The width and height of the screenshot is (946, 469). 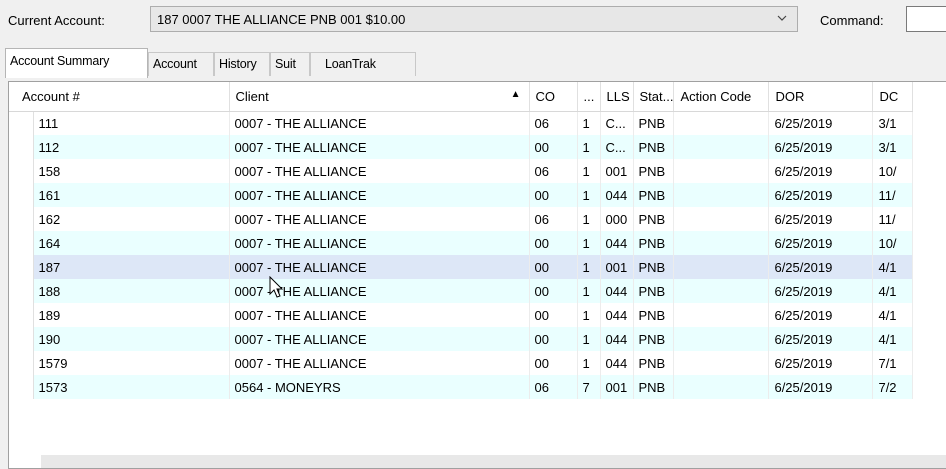 What do you see at coordinates (893, 387) in the screenshot?
I see `cell-dc: 7/2` at bounding box center [893, 387].